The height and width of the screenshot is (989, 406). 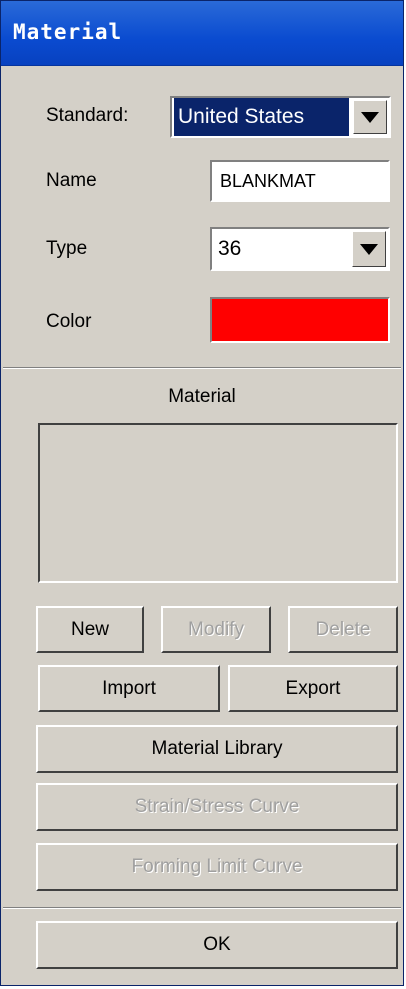 What do you see at coordinates (343, 629) in the screenshot?
I see `delete-button: Delete` at bounding box center [343, 629].